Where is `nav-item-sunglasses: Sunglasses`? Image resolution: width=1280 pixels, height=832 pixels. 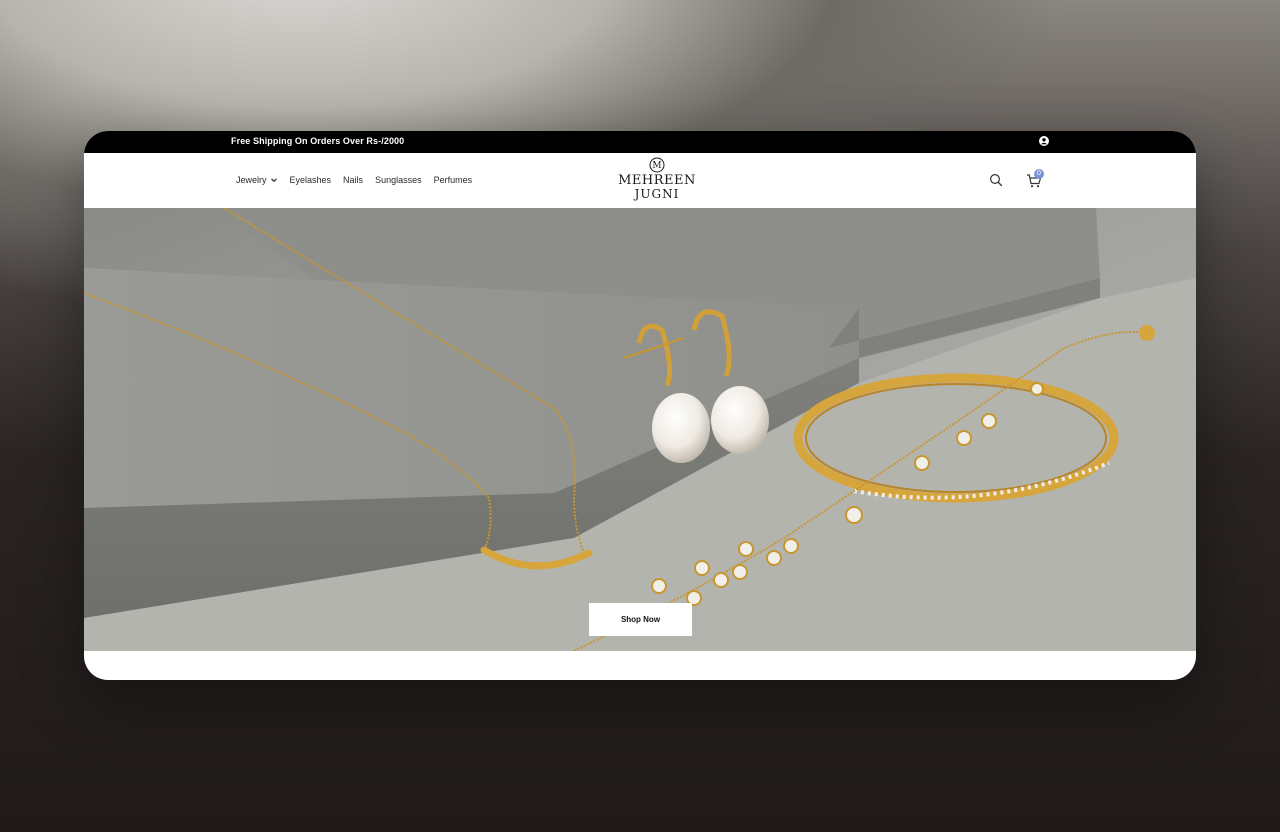 nav-item-sunglasses: Sunglasses is located at coordinates (398, 180).